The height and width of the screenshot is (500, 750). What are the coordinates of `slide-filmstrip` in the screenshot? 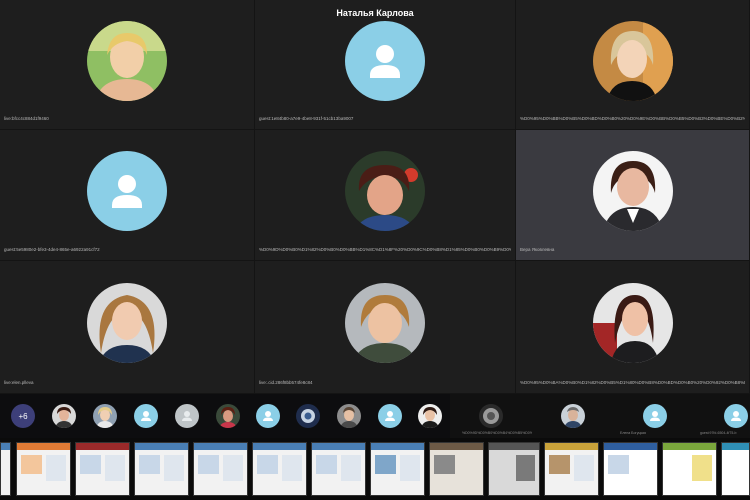 It's located at (375, 469).